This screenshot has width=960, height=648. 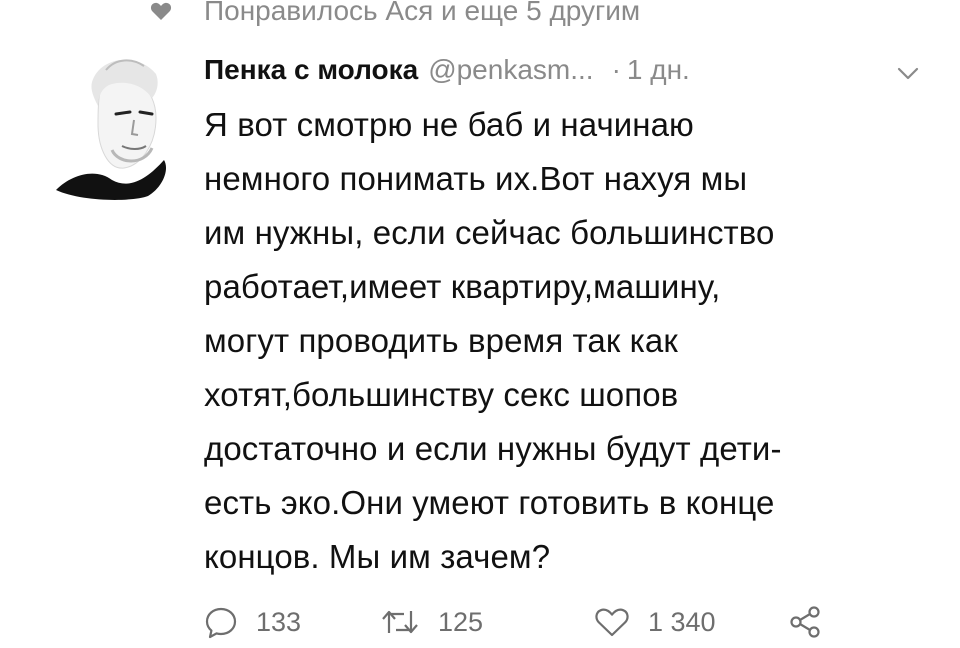 What do you see at coordinates (311, 70) in the screenshot?
I see `author-name: Пенка с молока` at bounding box center [311, 70].